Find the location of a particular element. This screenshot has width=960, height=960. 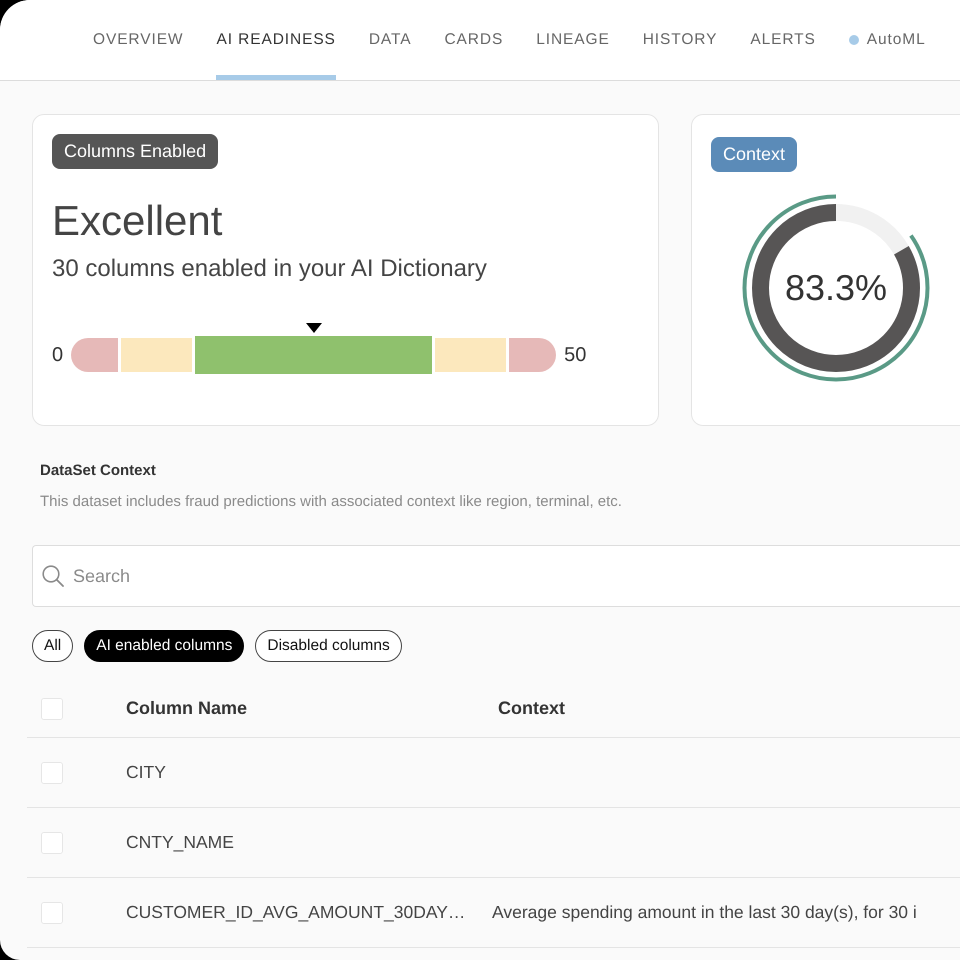

rating-text: Excellent is located at coordinates (137, 221).